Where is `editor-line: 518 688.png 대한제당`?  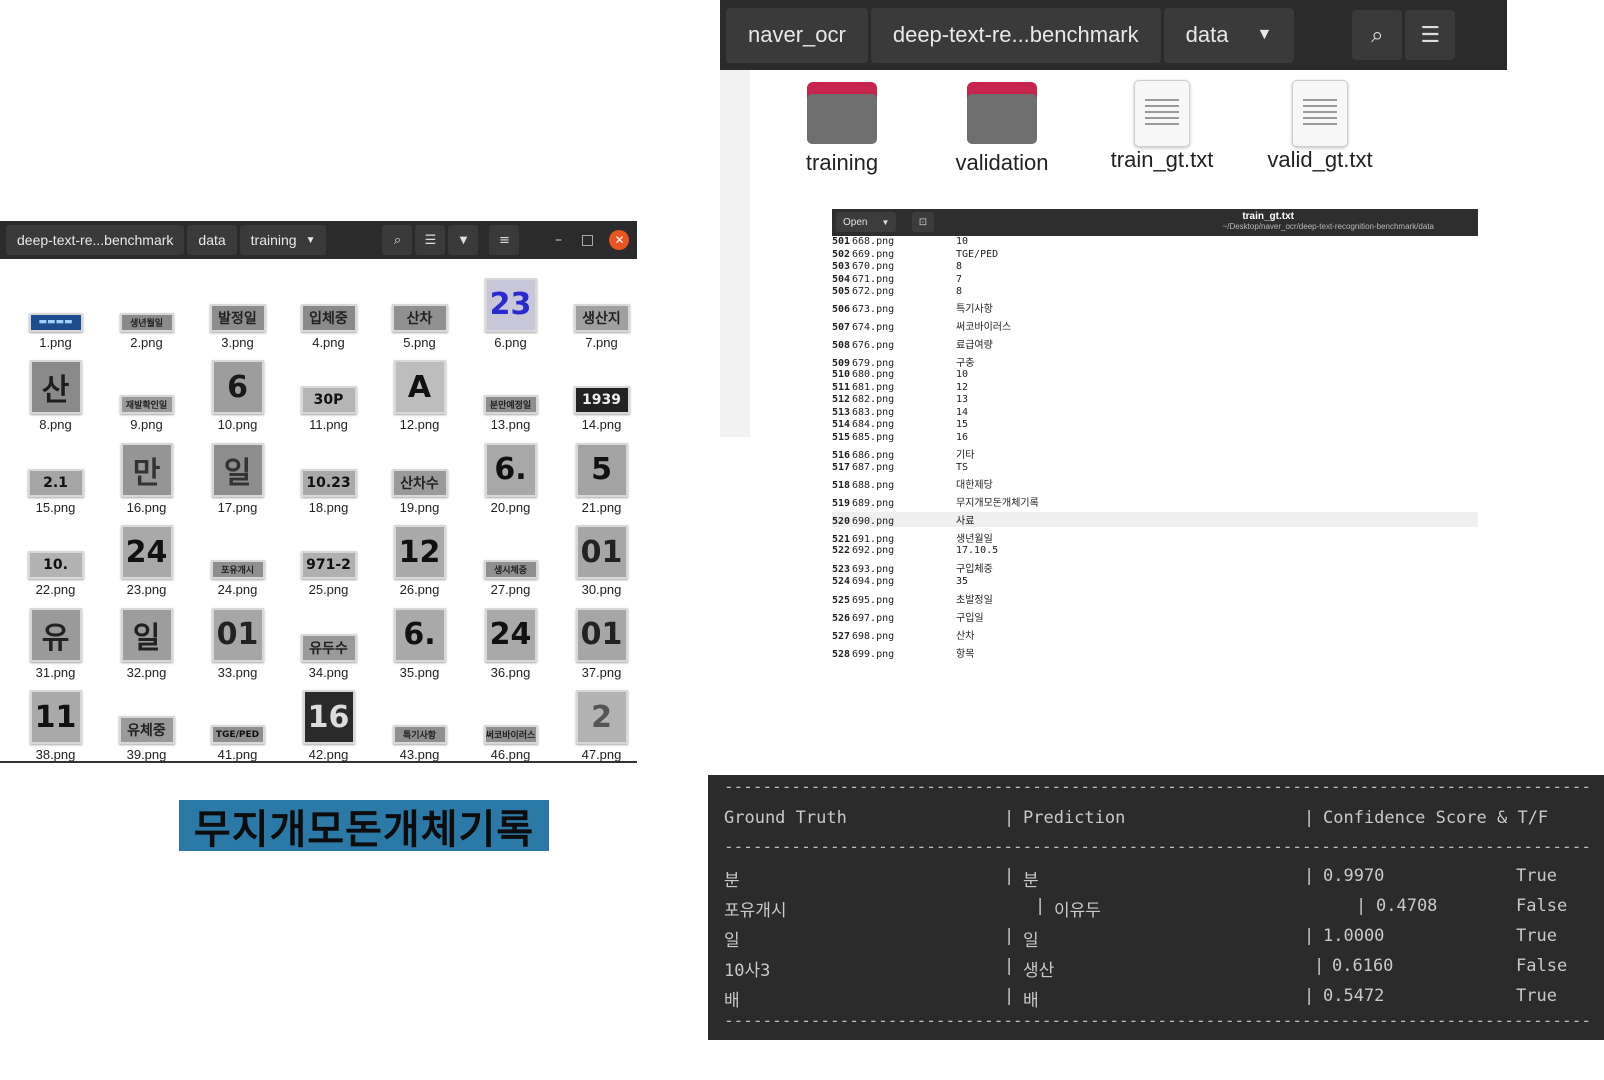 editor-line: 518 688.png 대한제당 is located at coordinates (1155, 483).